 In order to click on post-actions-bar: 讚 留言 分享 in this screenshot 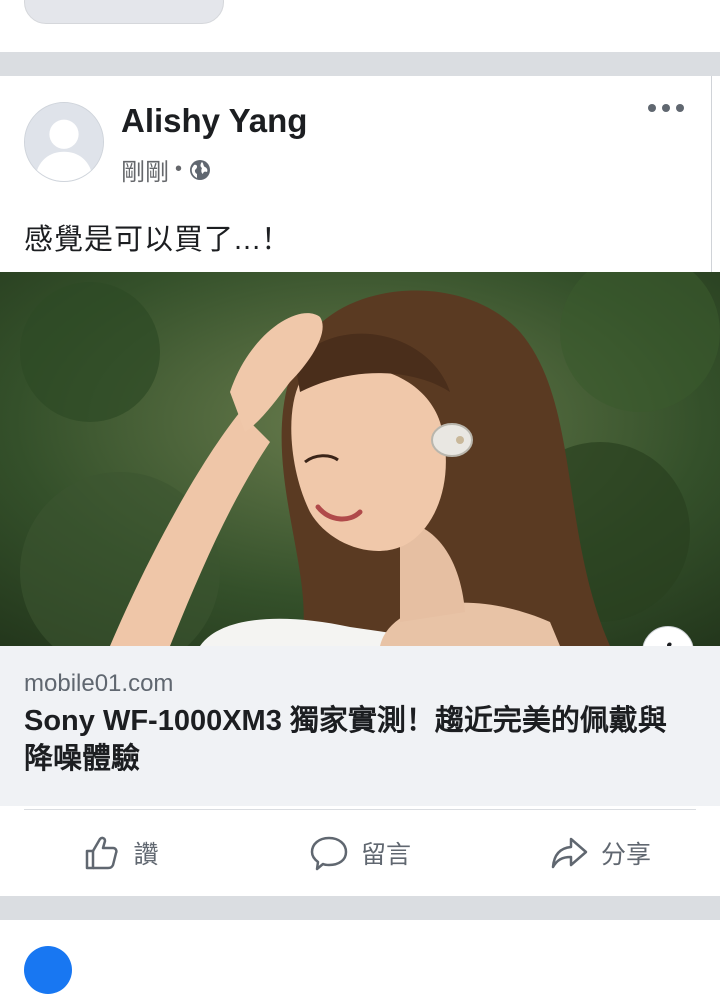, I will do `click(360, 853)`.